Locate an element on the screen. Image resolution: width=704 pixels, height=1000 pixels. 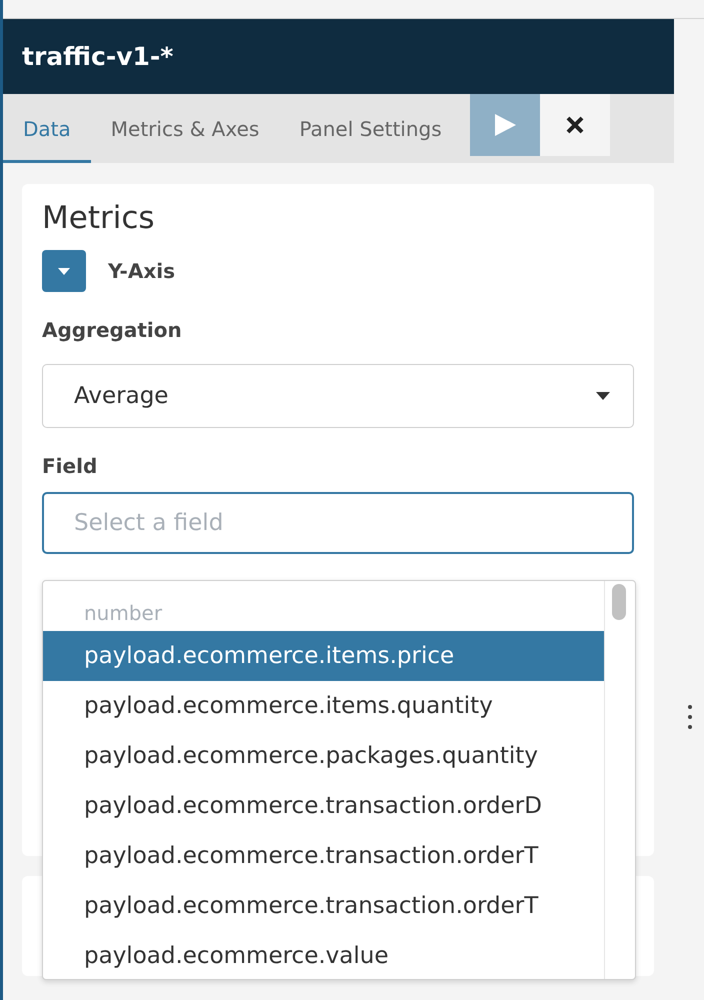
tab: Panel Settings is located at coordinates (370, 128).